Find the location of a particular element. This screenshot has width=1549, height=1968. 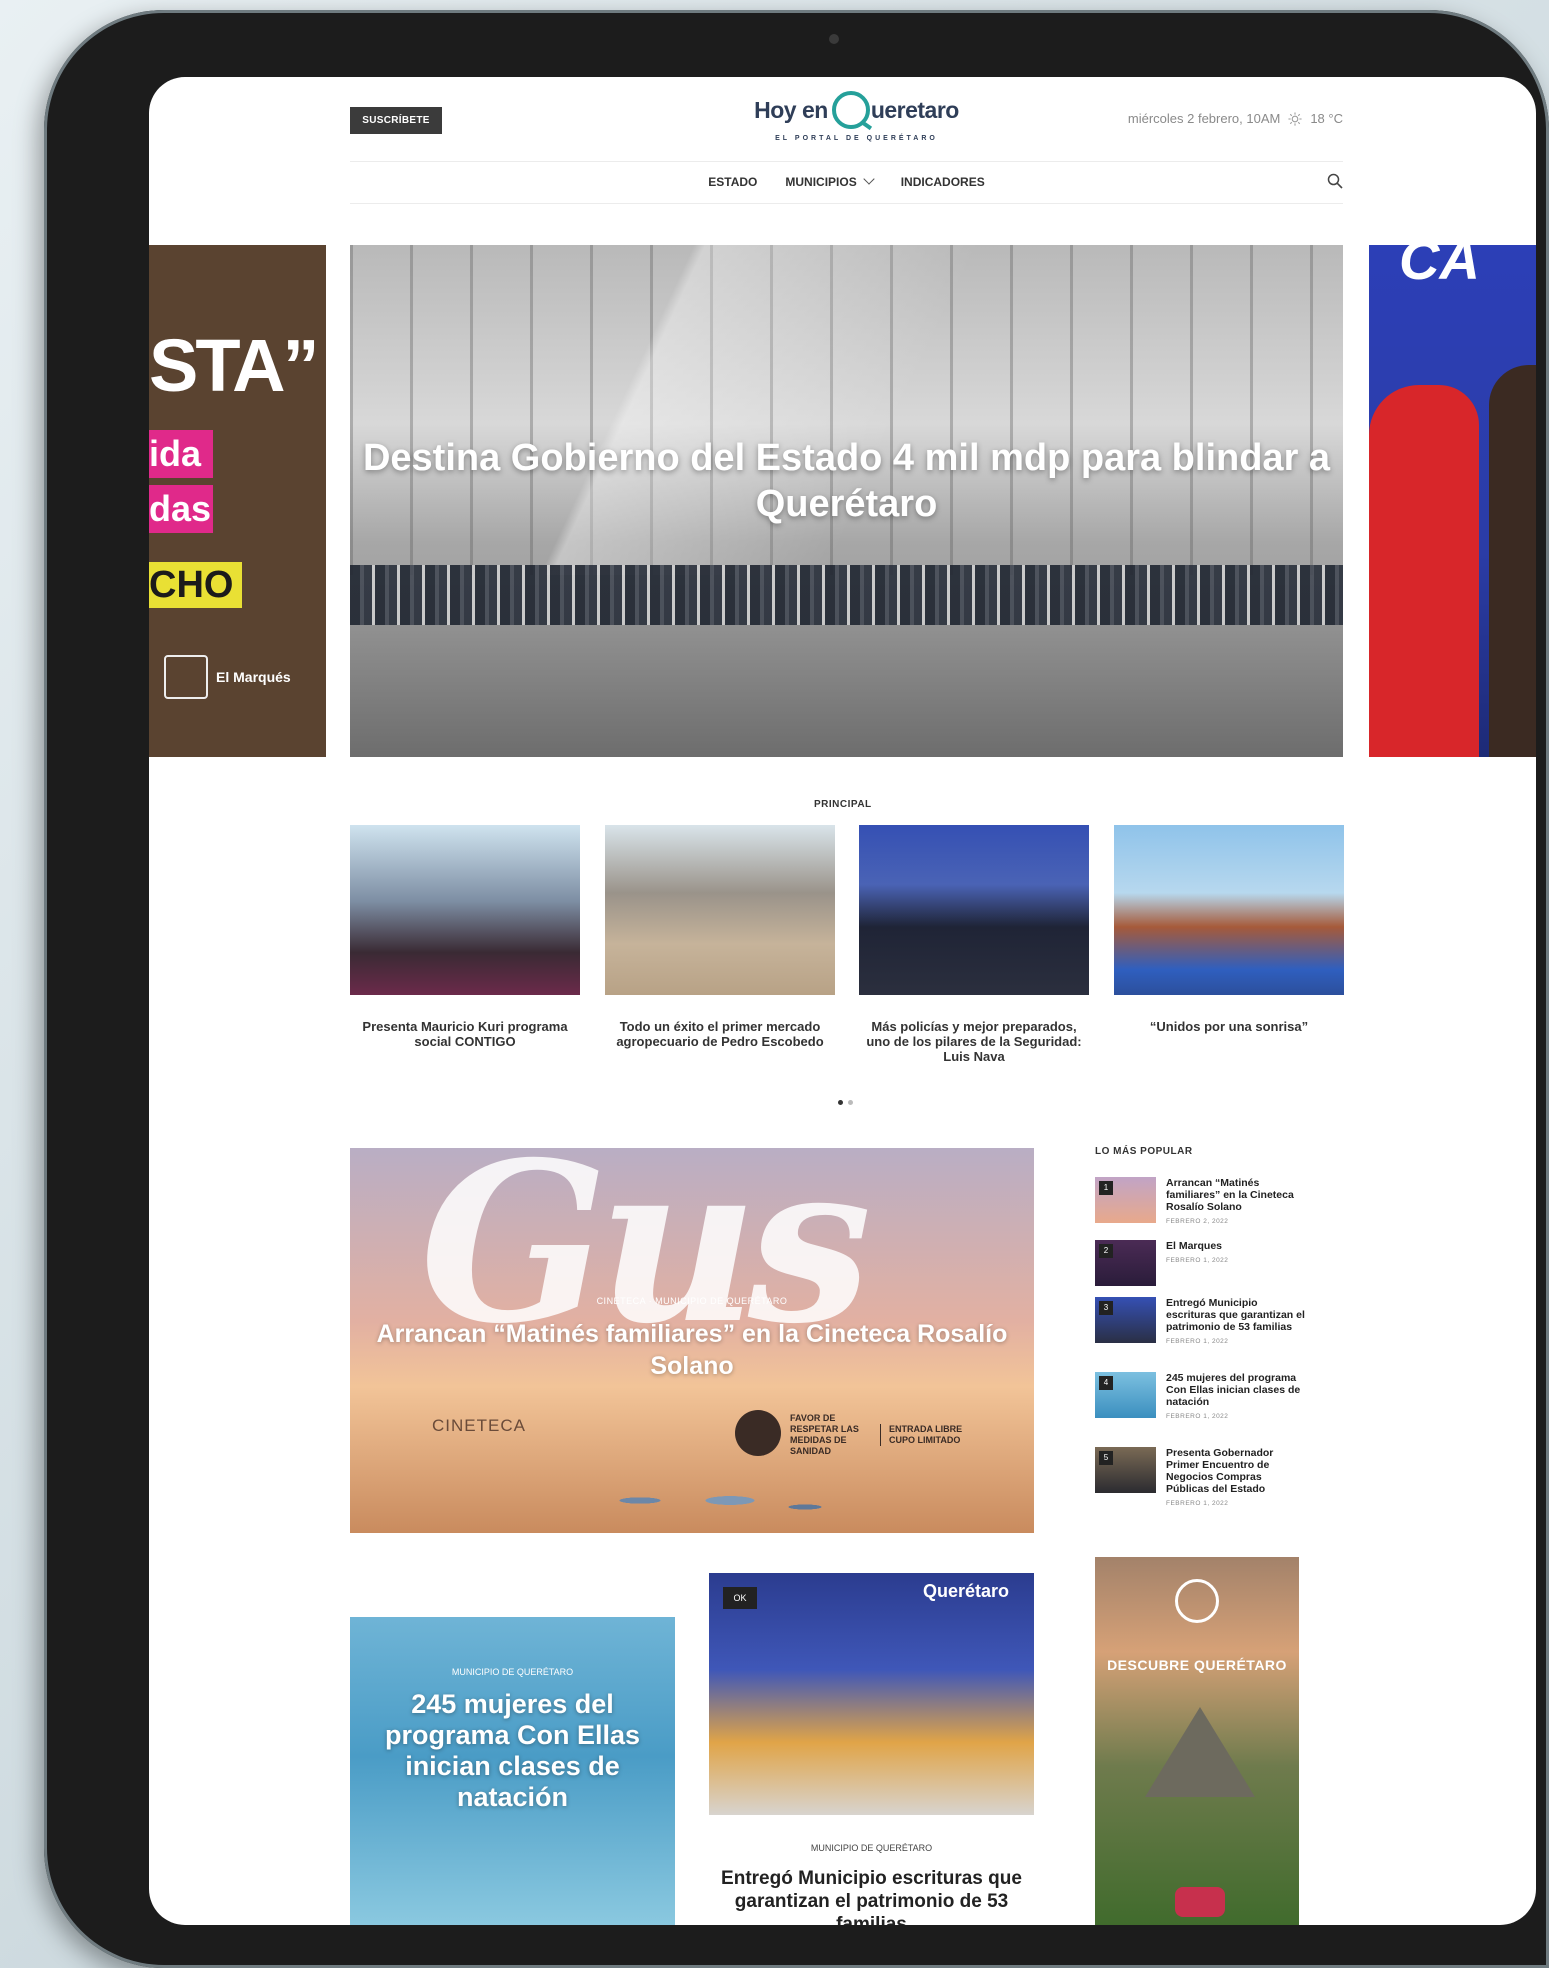

logo-text-queretaro: ueretaro is located at coordinates (915, 109).